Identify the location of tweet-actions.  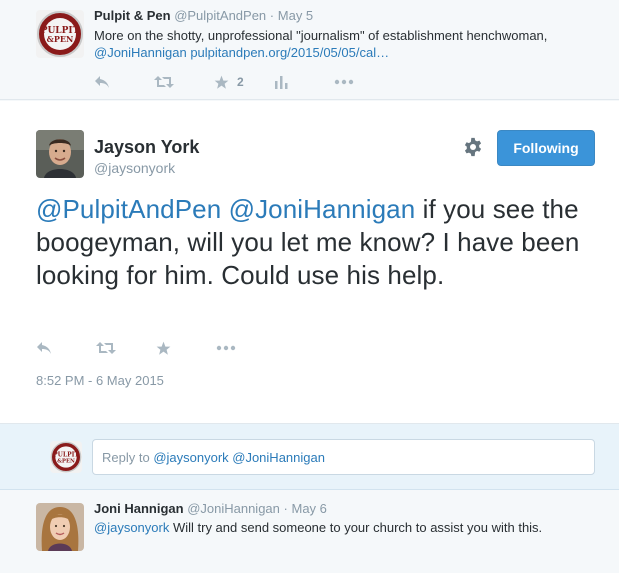
(156, 348).